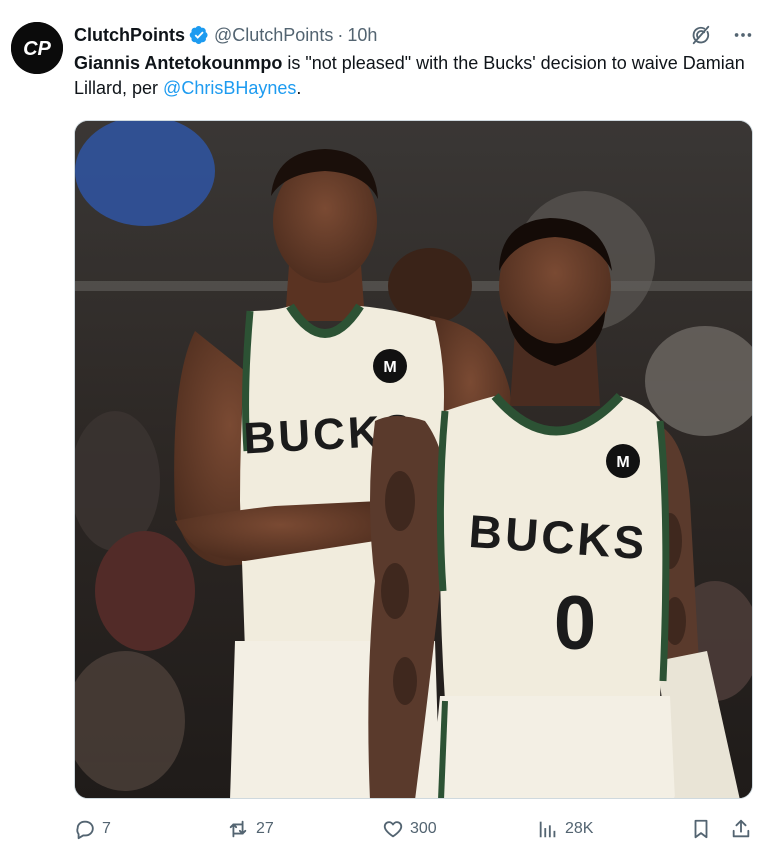 The width and height of the screenshot is (774, 853). I want to click on views-icon, so click(548, 829).